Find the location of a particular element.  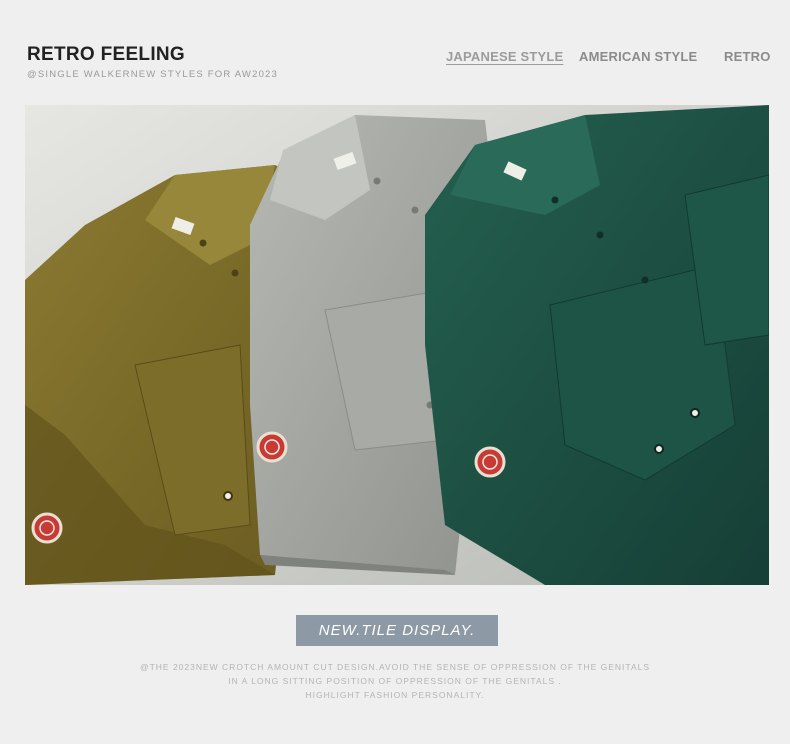

nav-retro: RETRO is located at coordinates (747, 56).